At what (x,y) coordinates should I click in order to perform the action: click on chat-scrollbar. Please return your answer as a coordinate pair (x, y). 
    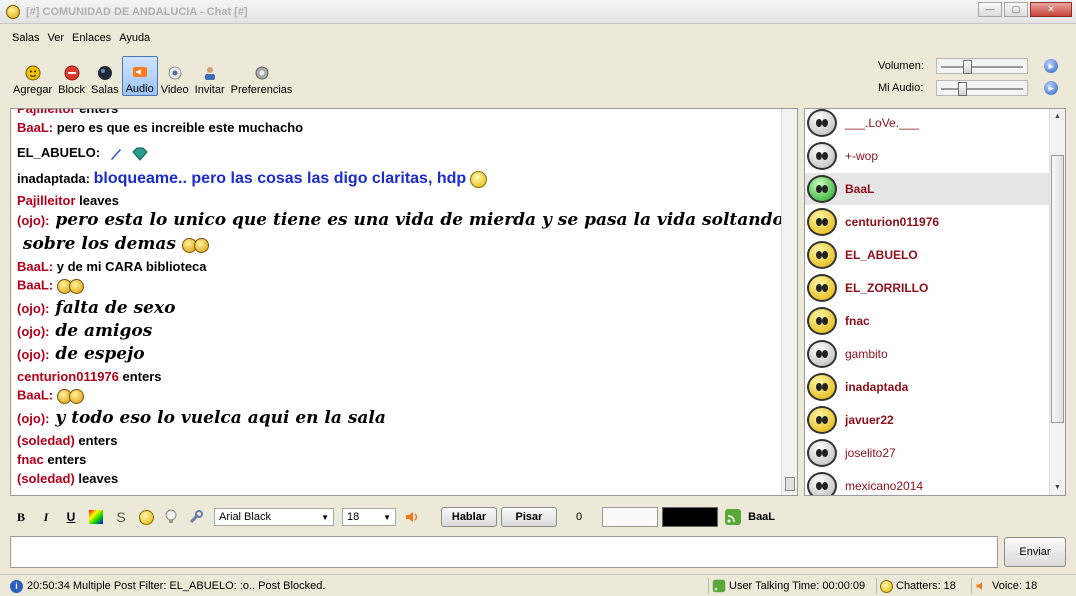
    Looking at the image, I should click on (789, 302).